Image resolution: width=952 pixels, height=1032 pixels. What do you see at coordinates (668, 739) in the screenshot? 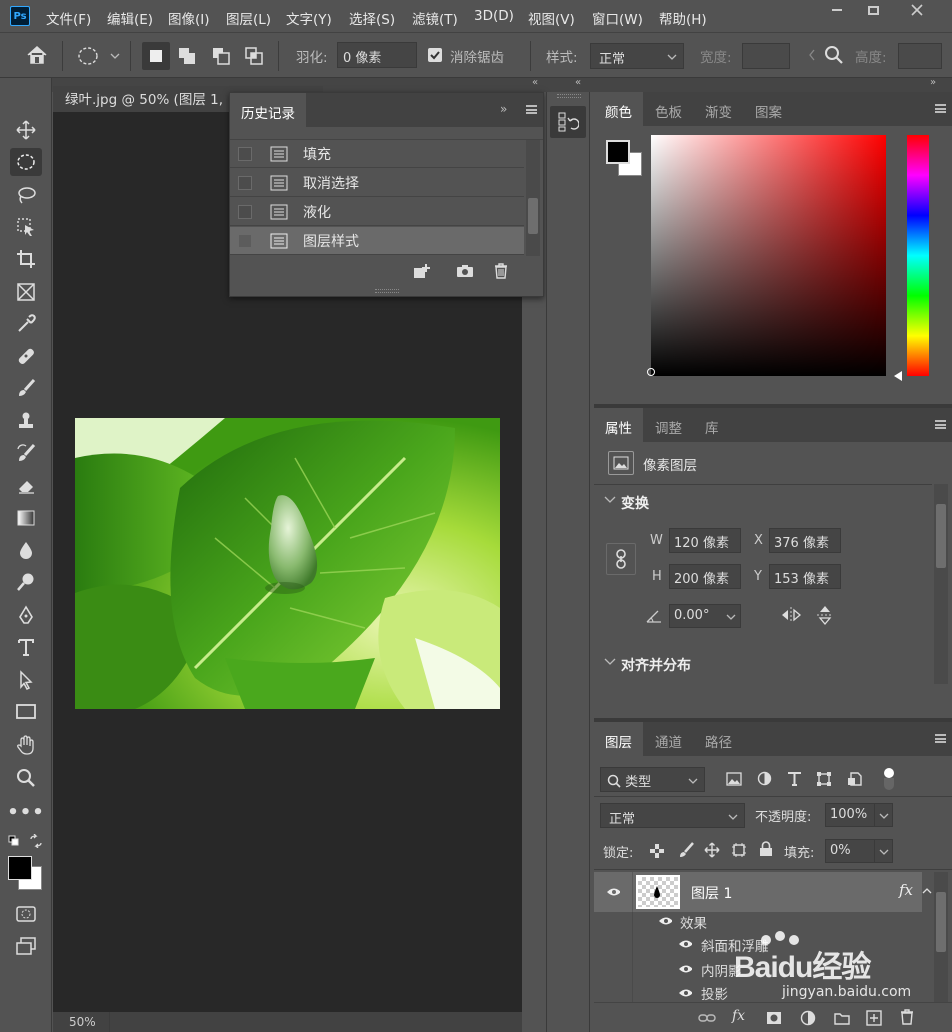
I see `tab-channels: 通道` at bounding box center [668, 739].